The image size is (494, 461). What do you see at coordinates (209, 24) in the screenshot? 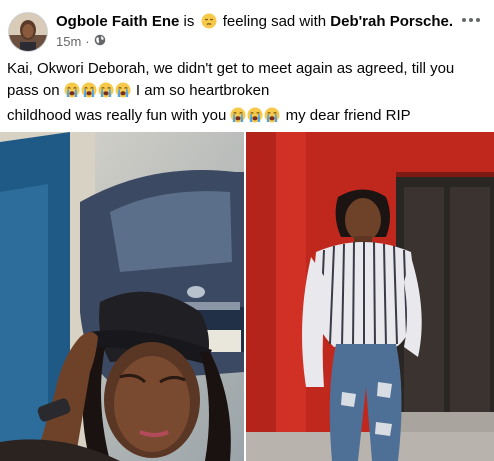
I see `pensive-face-icon` at bounding box center [209, 24].